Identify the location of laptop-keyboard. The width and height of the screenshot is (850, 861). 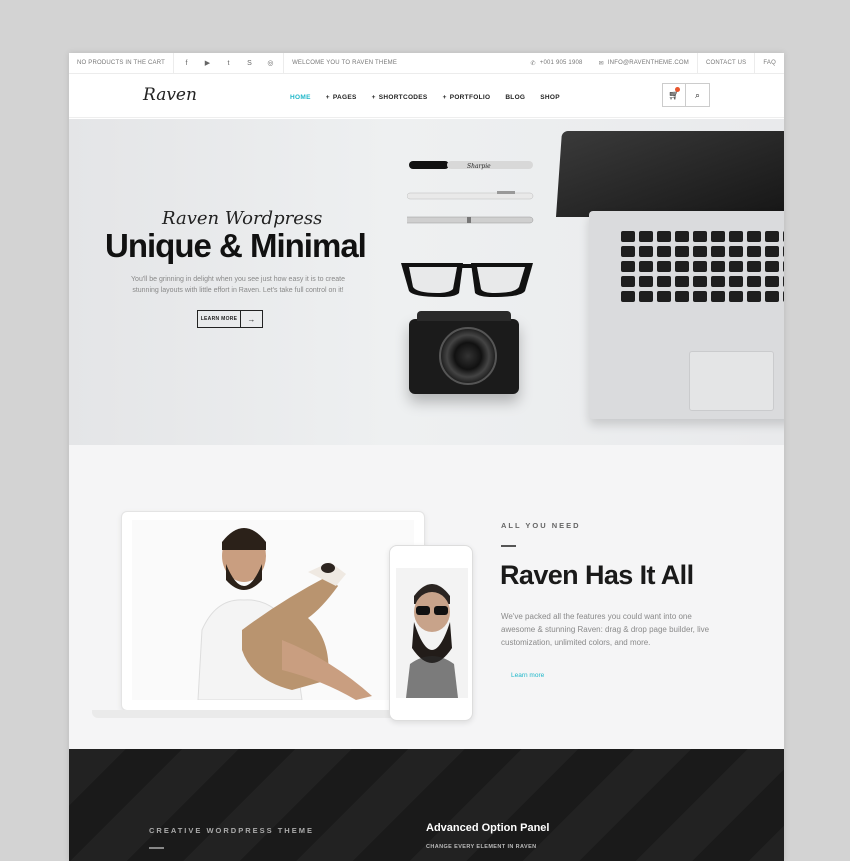
(702, 266).